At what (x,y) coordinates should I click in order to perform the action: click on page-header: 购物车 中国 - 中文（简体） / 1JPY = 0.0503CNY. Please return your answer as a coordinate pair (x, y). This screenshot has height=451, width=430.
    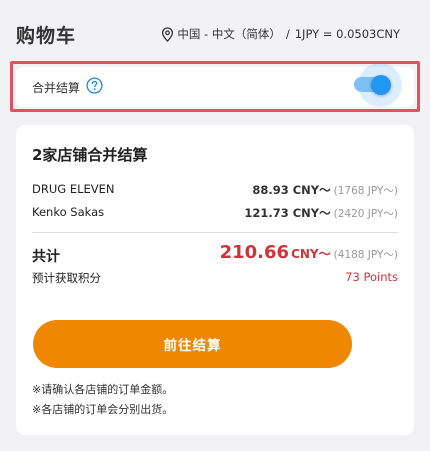
    Looking at the image, I should click on (215, 30).